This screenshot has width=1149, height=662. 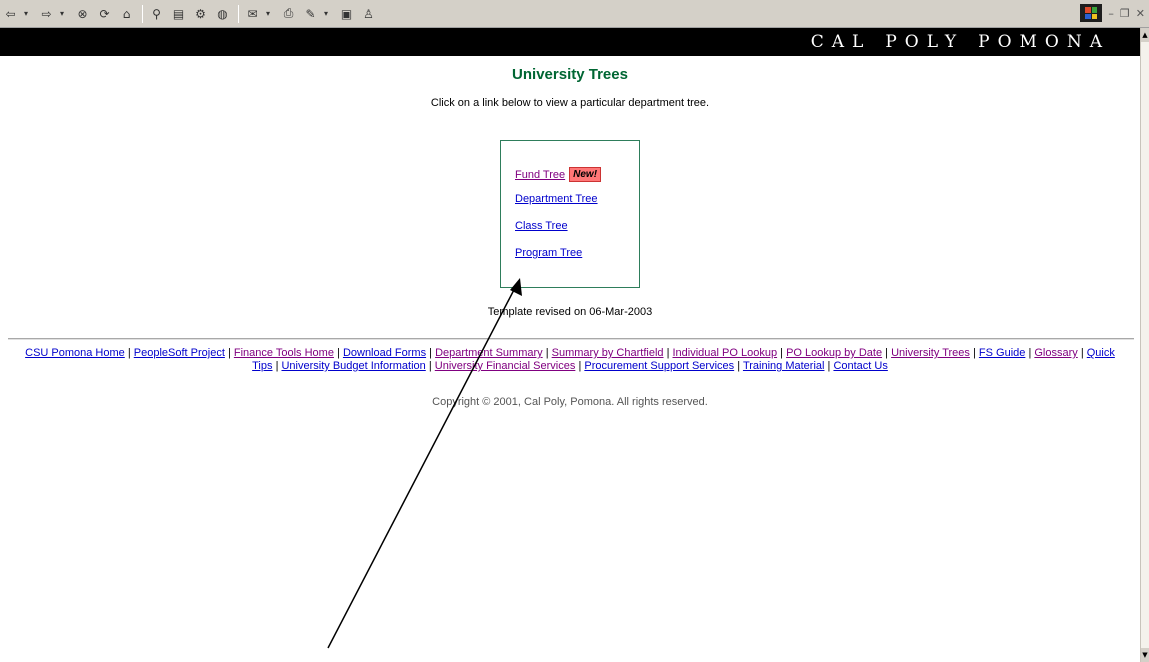 What do you see at coordinates (608, 353) in the screenshot?
I see `footer-link: Summary by Chartfield` at bounding box center [608, 353].